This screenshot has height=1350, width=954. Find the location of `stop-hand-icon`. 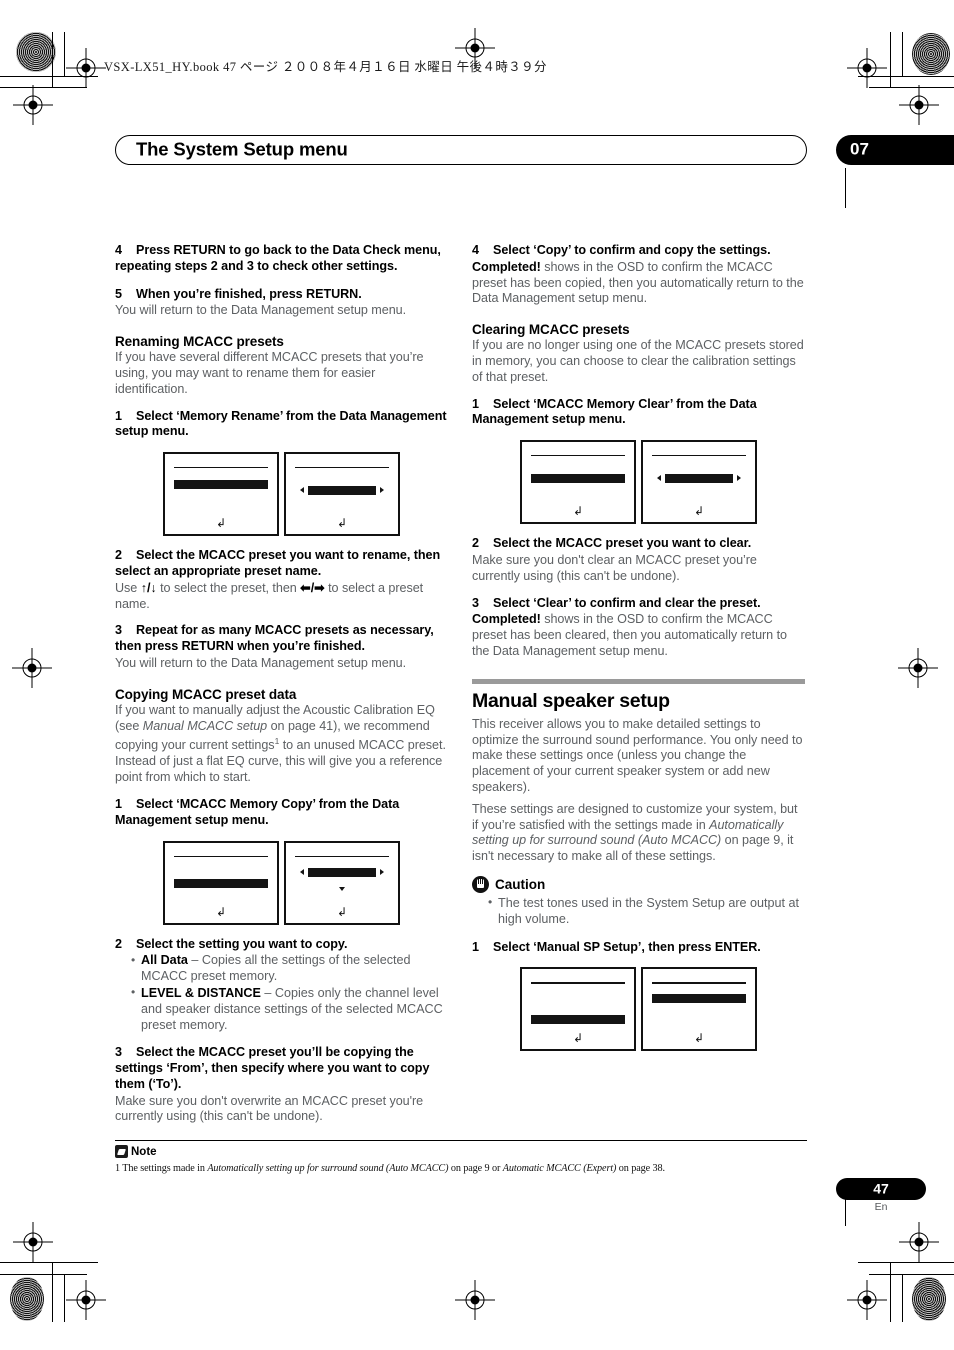

stop-hand-icon is located at coordinates (480, 884).